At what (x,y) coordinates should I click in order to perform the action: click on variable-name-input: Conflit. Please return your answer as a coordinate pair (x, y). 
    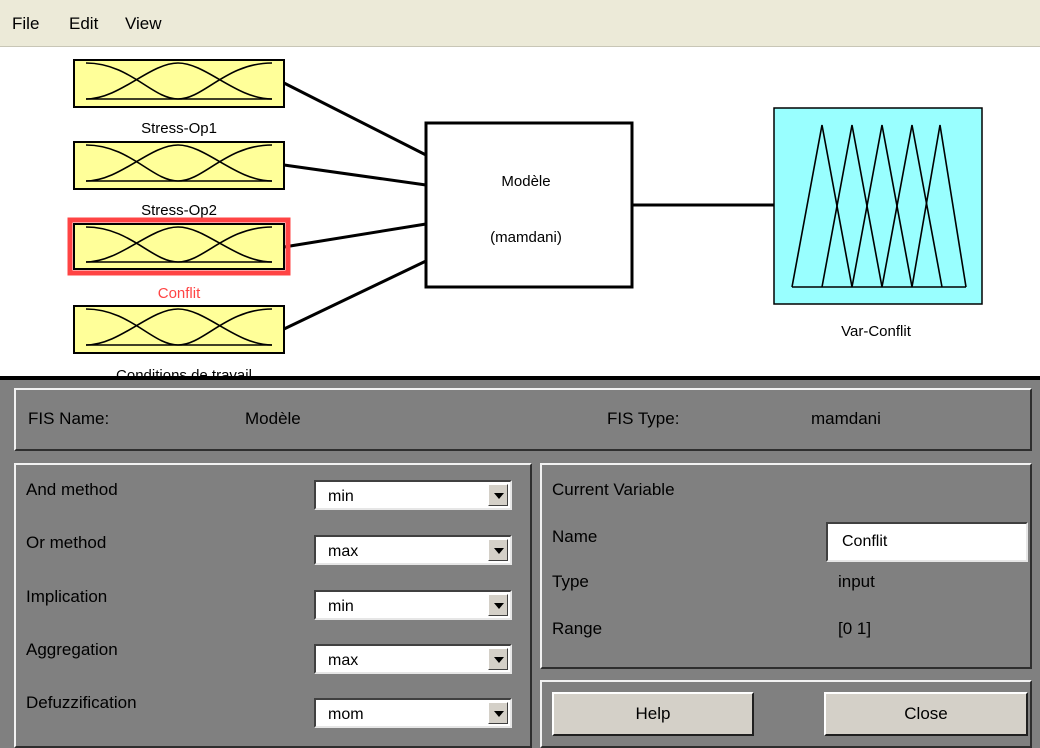
    Looking at the image, I should click on (927, 542).